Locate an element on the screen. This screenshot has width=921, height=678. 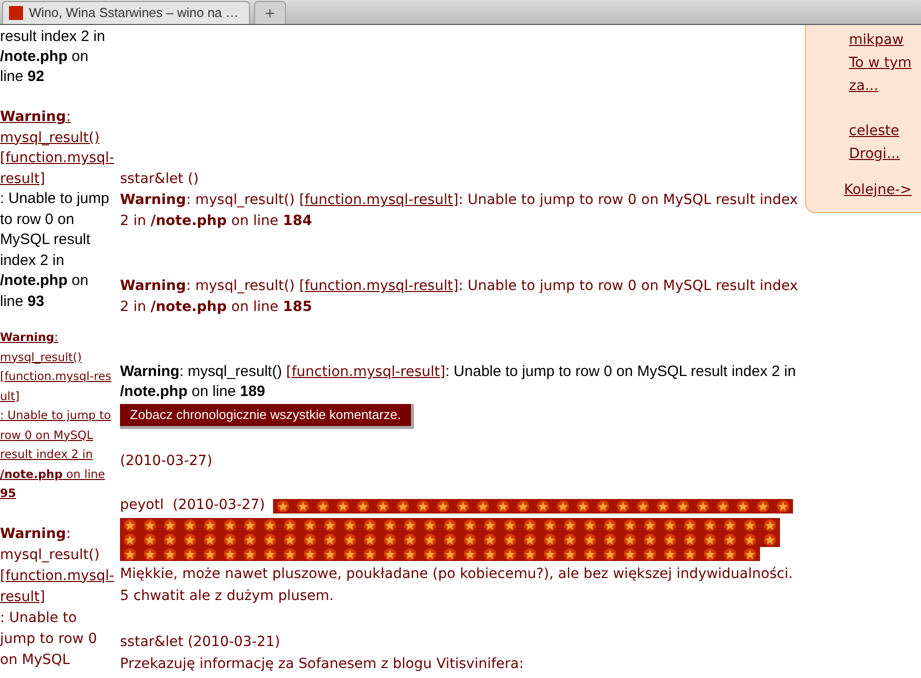
more-comments-link: Kolejne-> is located at coordinates (882, 190).